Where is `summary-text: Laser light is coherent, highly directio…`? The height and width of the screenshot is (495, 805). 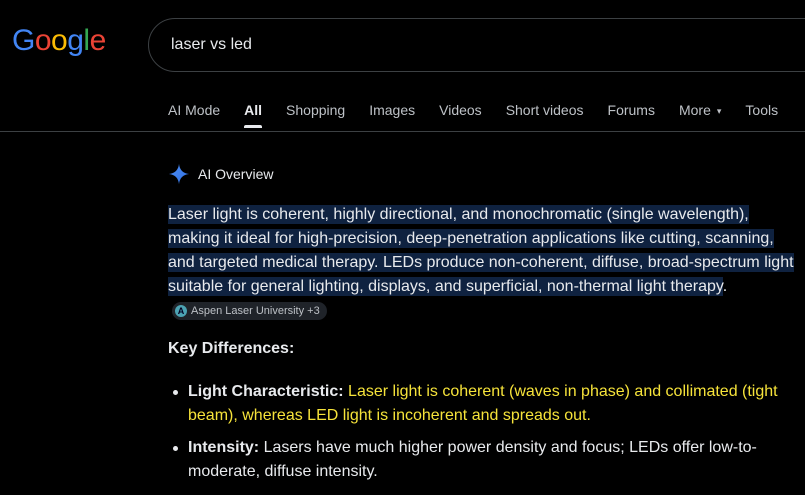 summary-text: Laser light is coherent, highly directio… is located at coordinates (481, 250).